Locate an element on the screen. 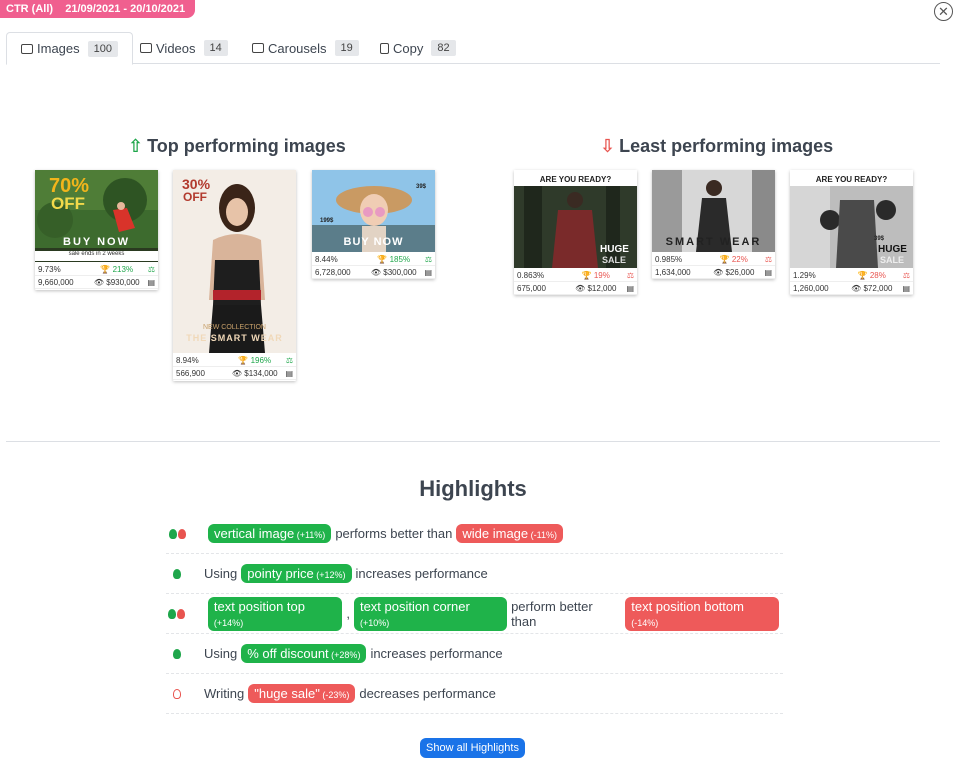 The height and width of the screenshot is (769, 960). tab-label: Copy is located at coordinates (408, 48).